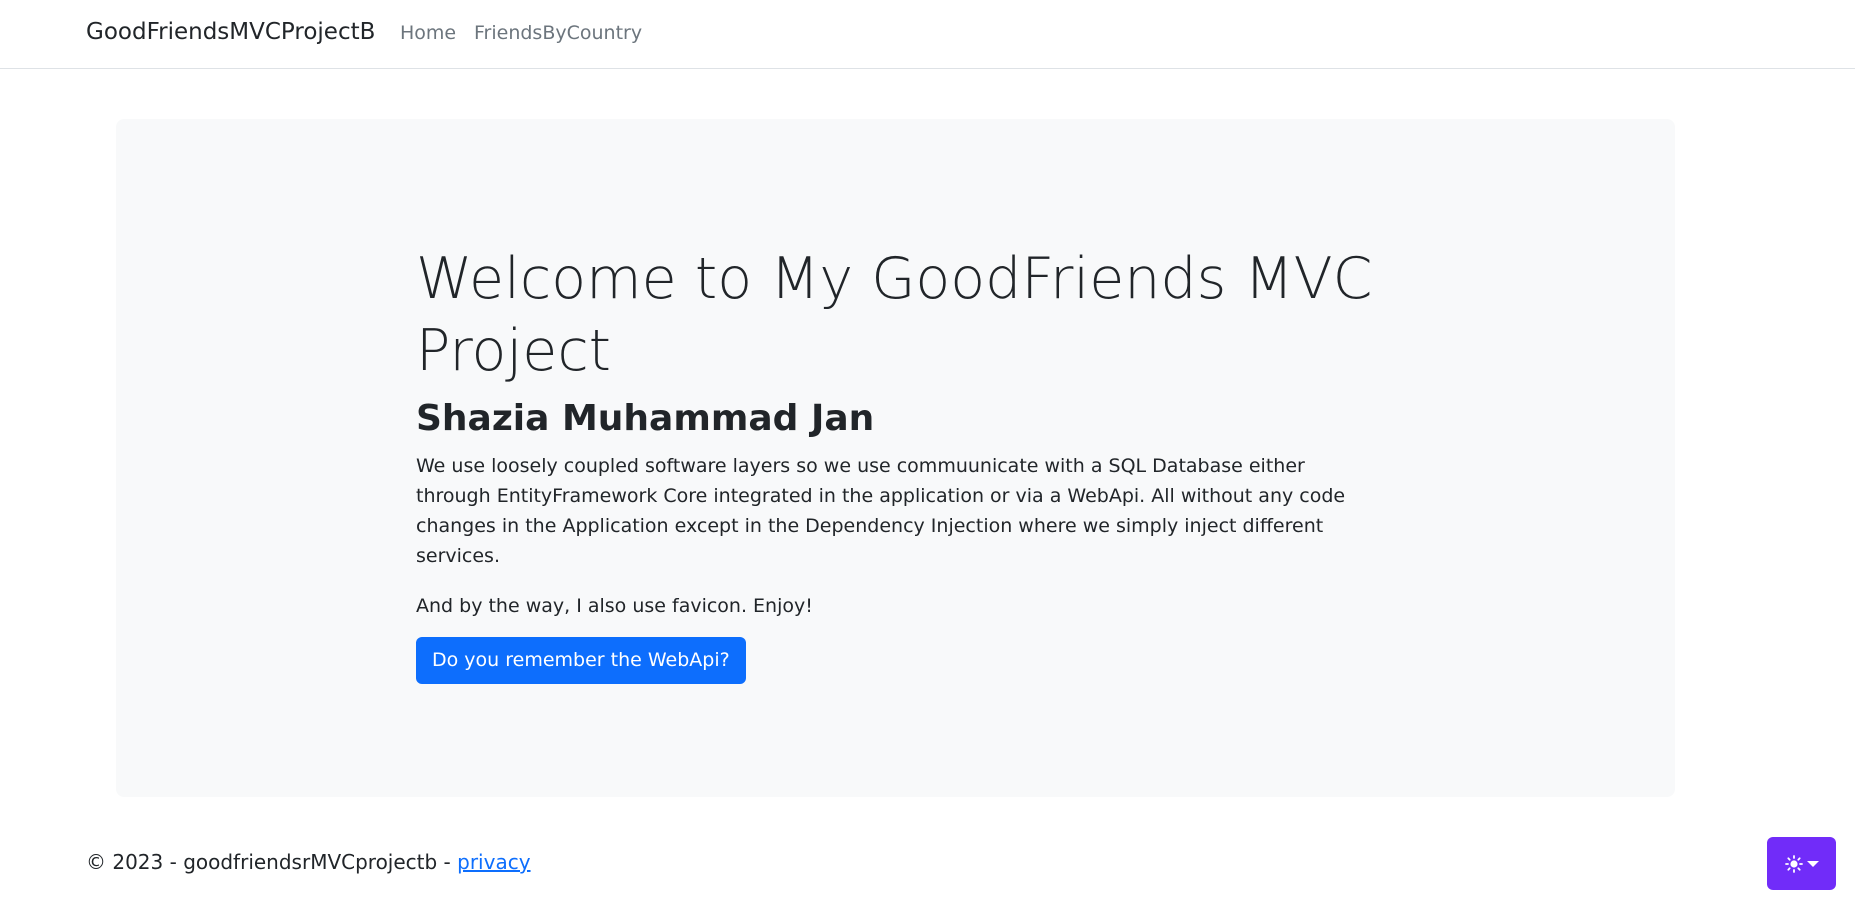 The image size is (1855, 898). I want to click on nav-link-friends-by-country: FriendsByCountry, so click(558, 33).